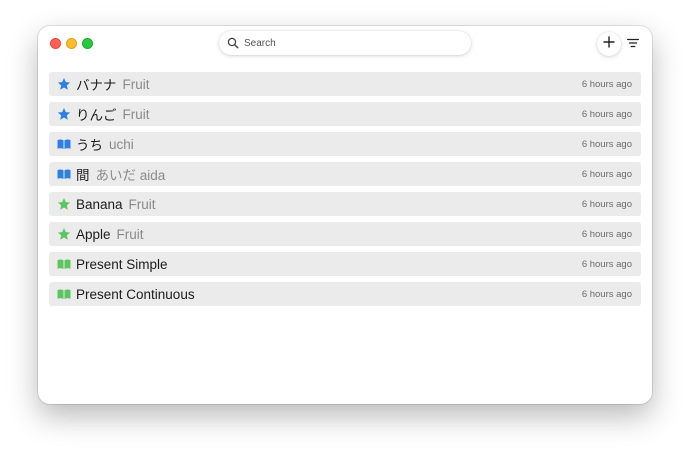 The image size is (690, 454). I want to click on item-title: Banana, so click(99, 204).